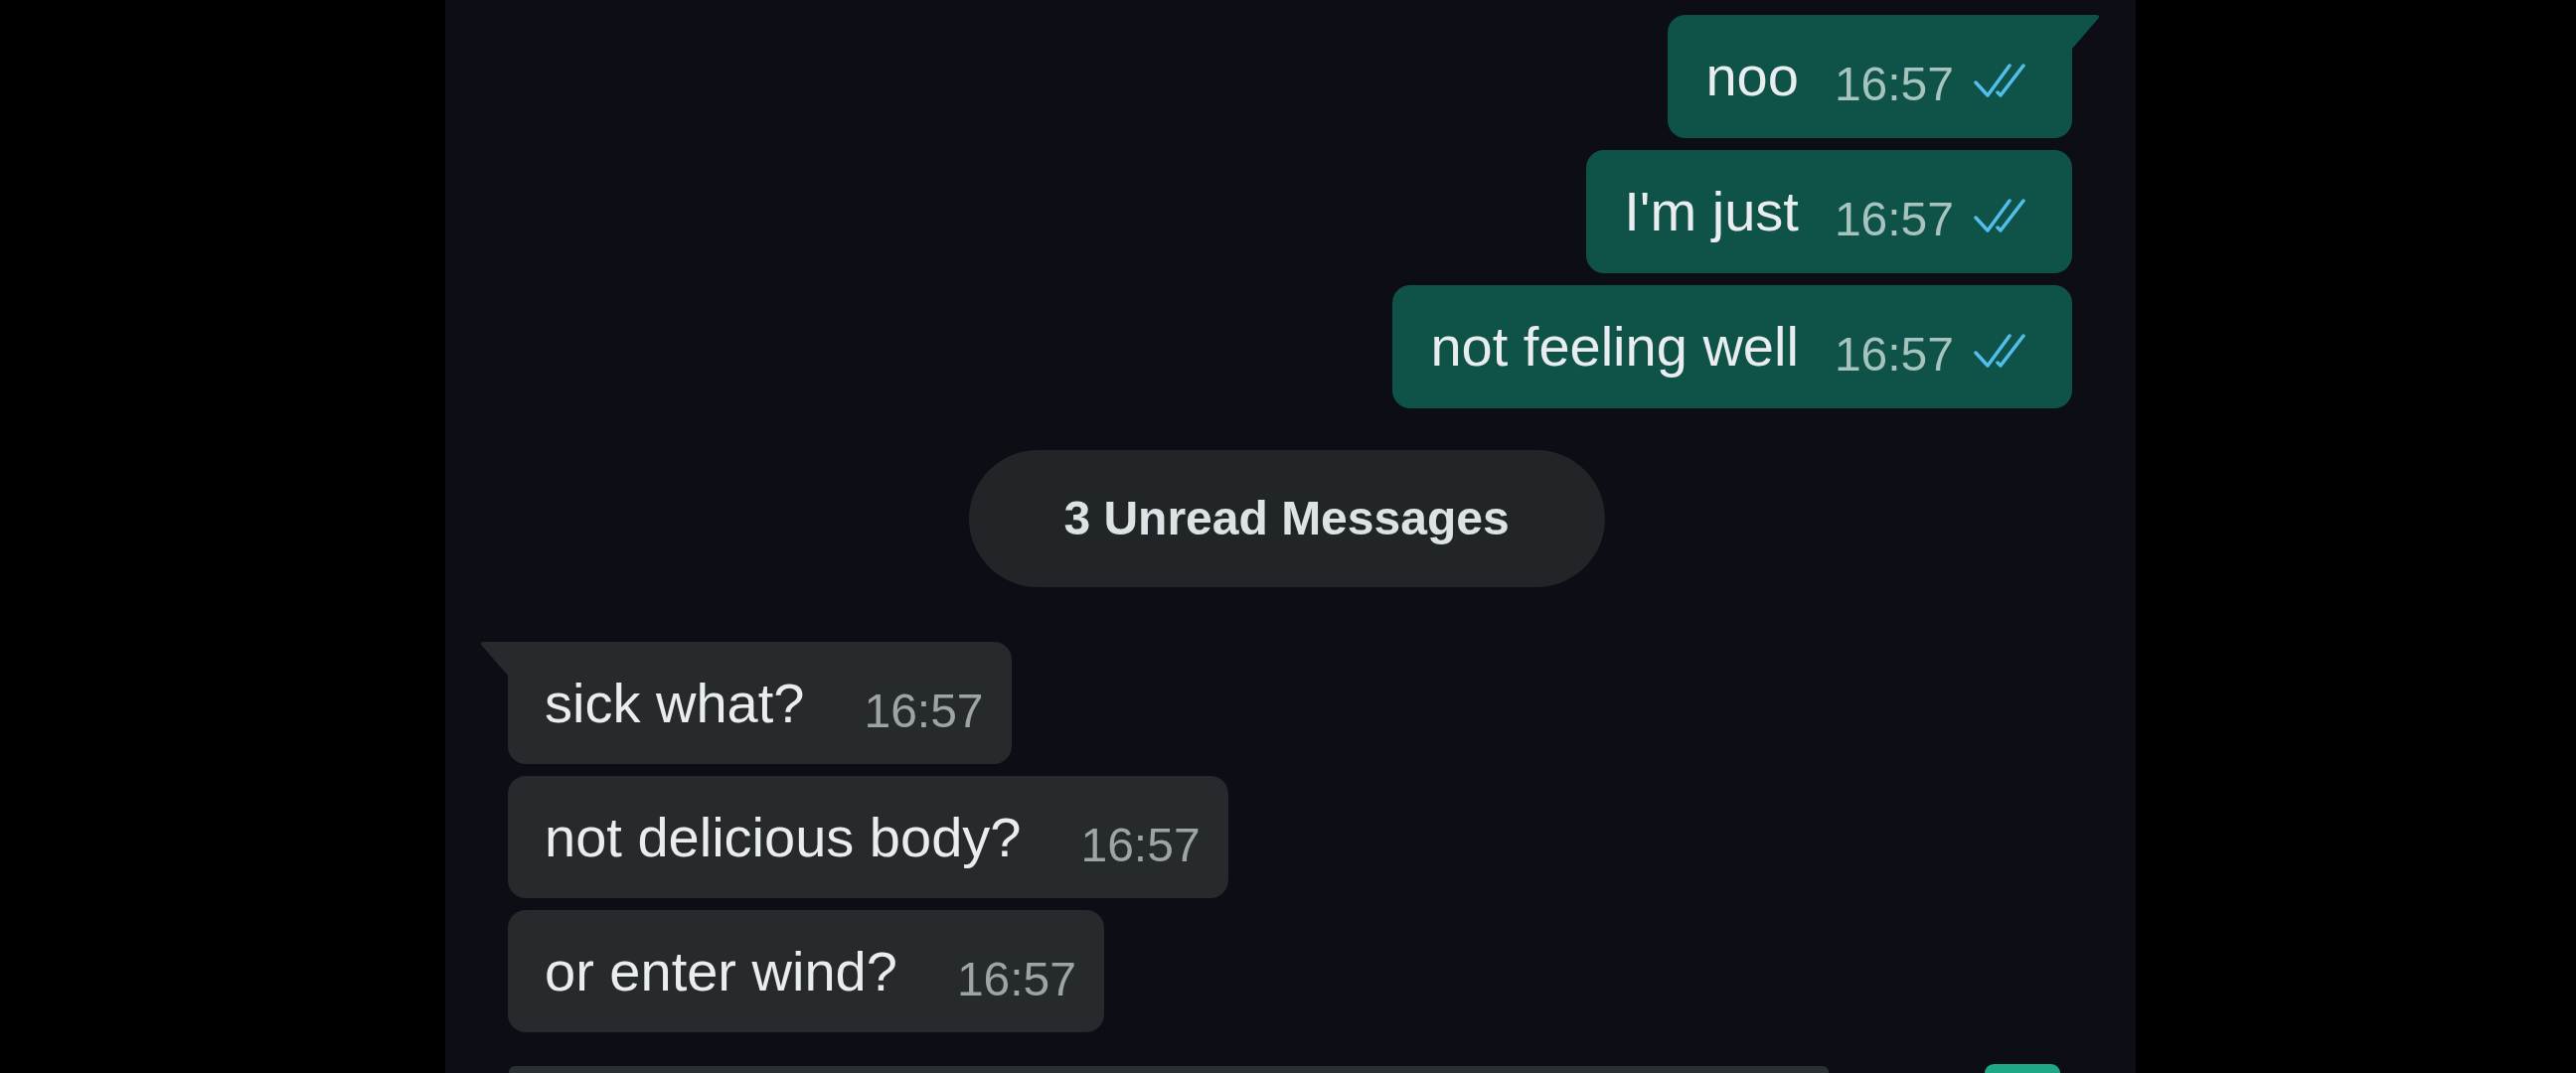  I want to click on message-text: sick what?, so click(675, 703).